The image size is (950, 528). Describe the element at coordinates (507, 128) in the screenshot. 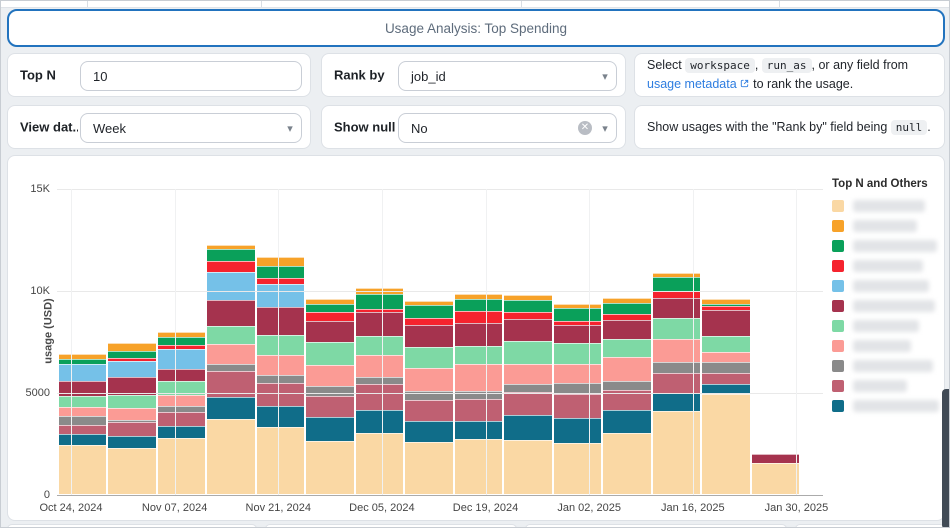

I see `show-null-select: No ✕ ▾` at that location.